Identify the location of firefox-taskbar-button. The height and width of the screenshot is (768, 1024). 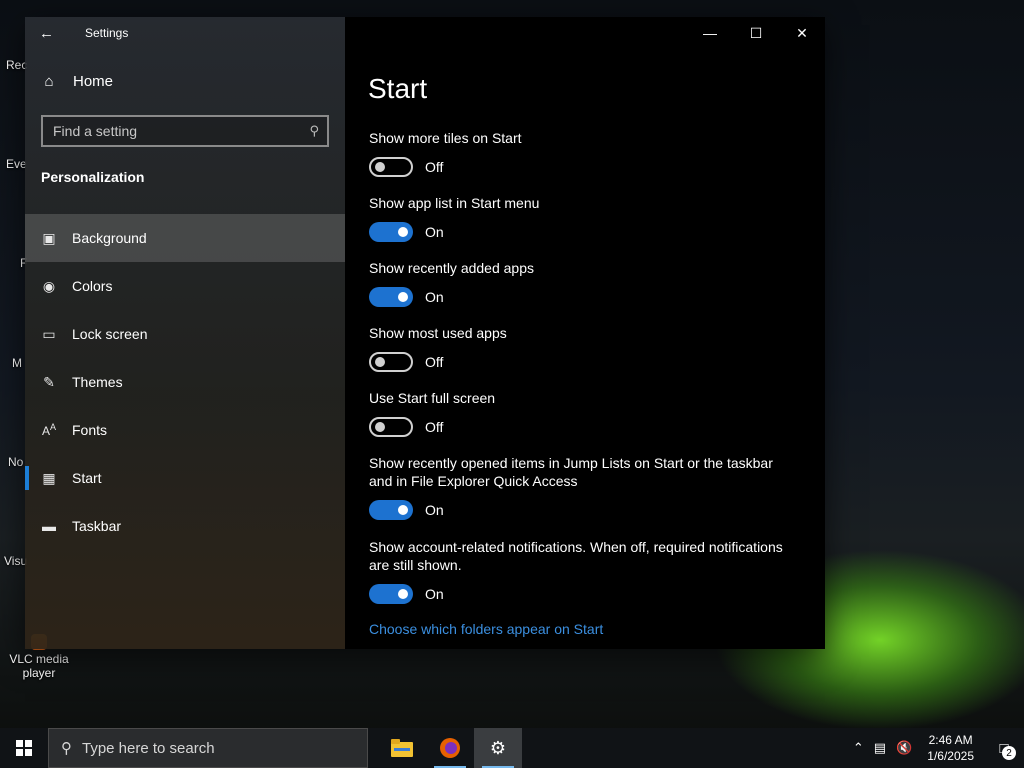
(450, 748).